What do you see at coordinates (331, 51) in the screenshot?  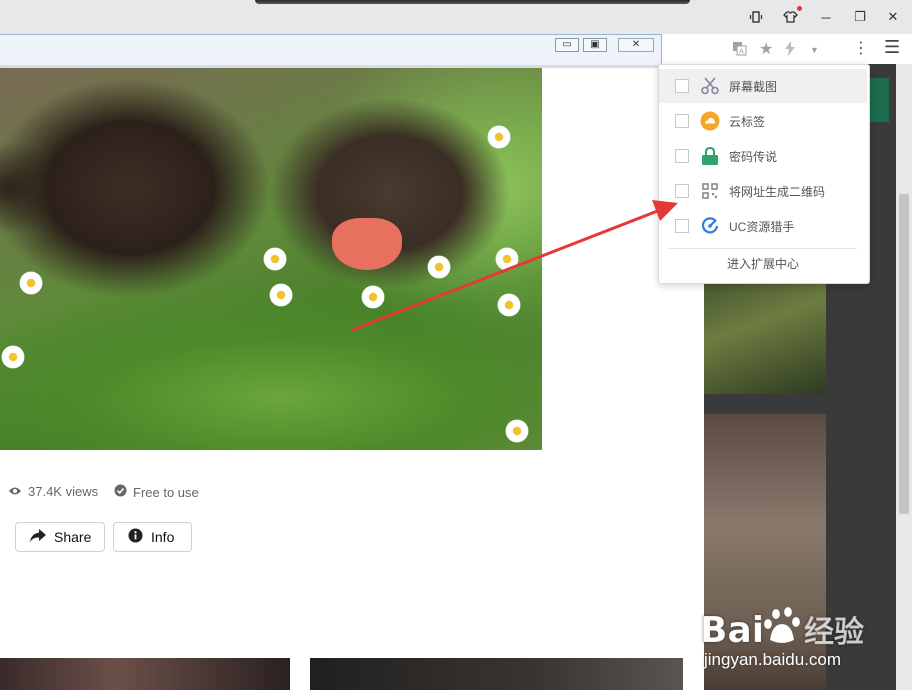 I see `inner-window-titlebar: ▭ ▣ ✕` at bounding box center [331, 51].